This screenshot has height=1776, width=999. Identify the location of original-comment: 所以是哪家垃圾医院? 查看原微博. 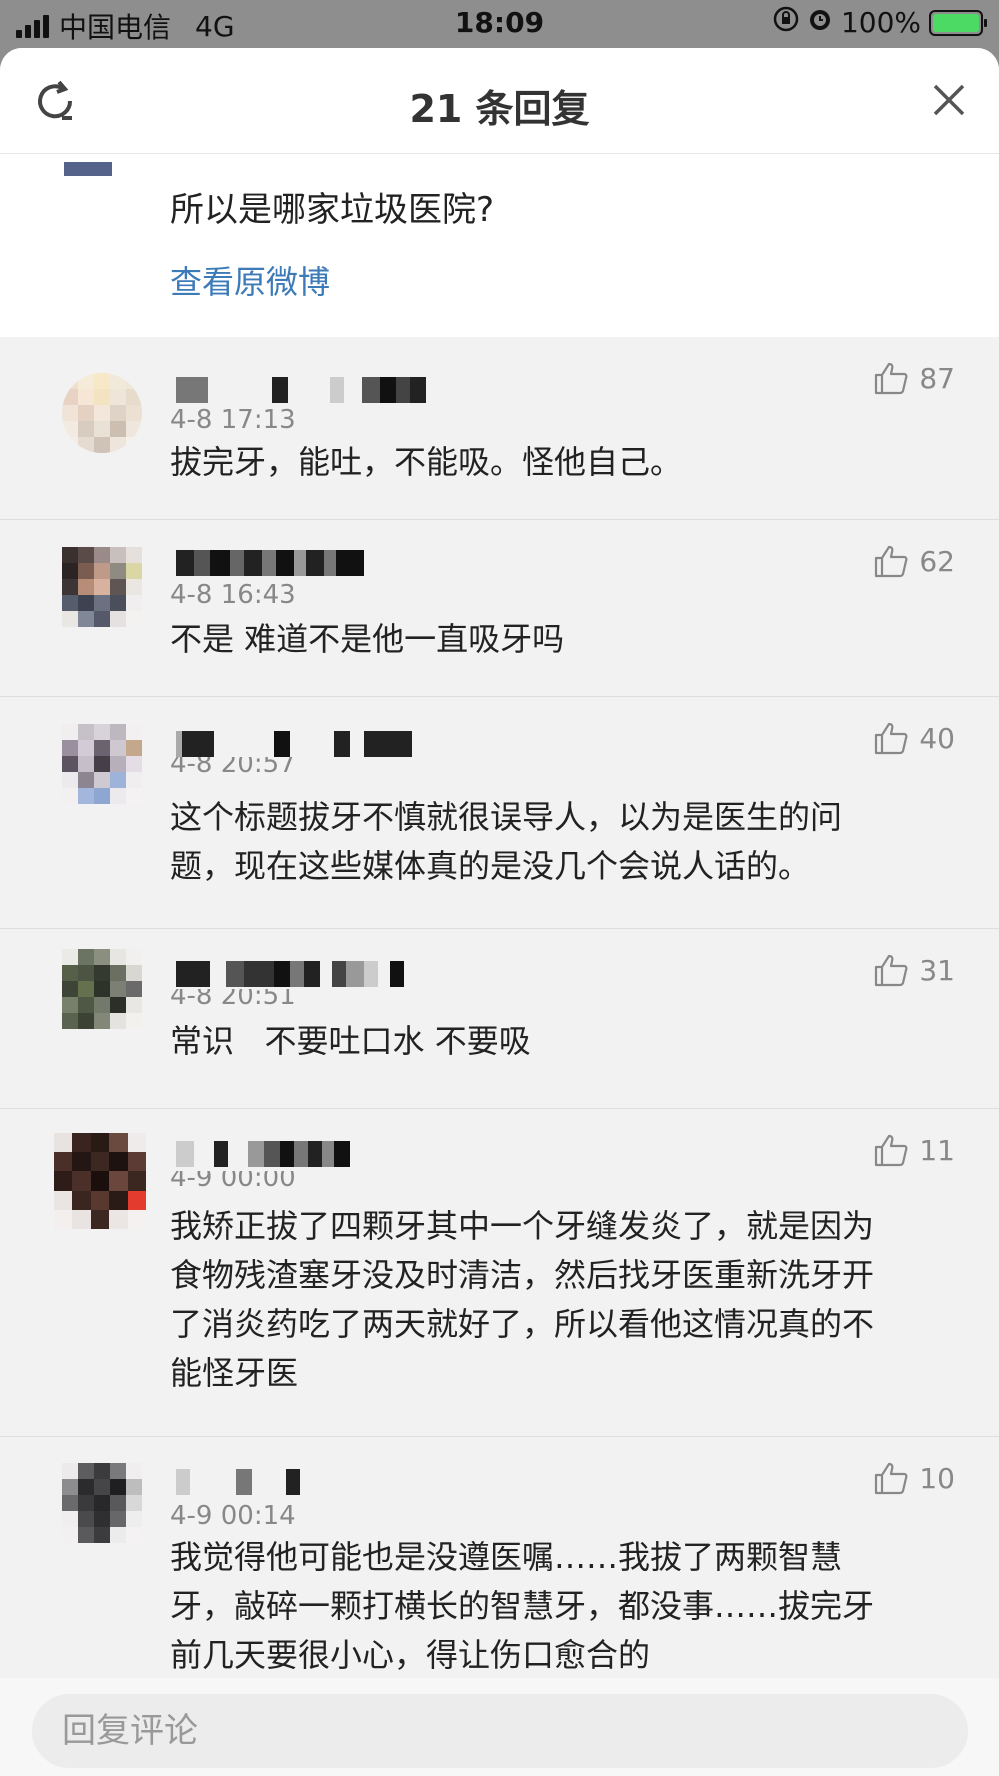
(499, 245).